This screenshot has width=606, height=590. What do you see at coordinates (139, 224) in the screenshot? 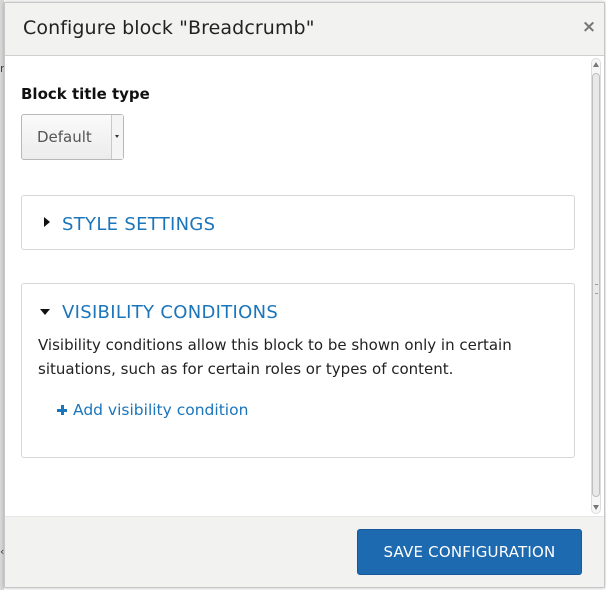
I see `style-settings-title: STYLE SETTINGS` at bounding box center [139, 224].